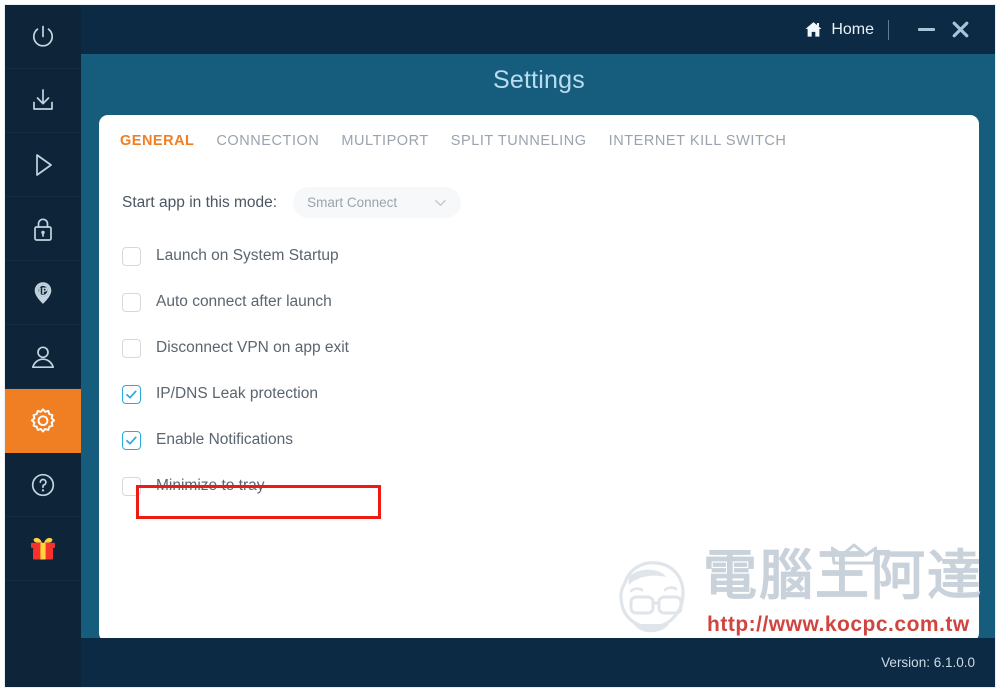  I want to click on gear-icon, so click(43, 421).